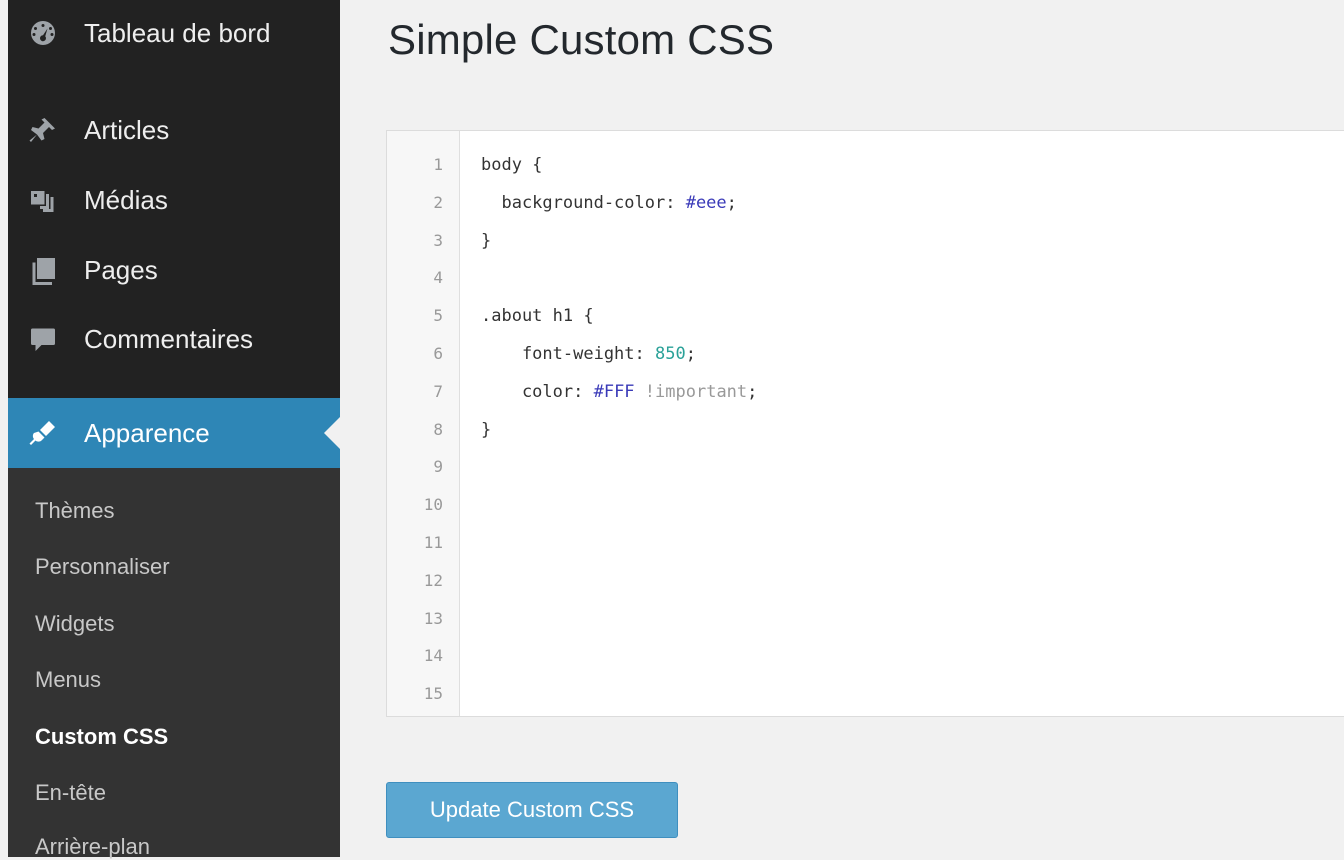  I want to click on code-text: .about h1 {, so click(537, 316).